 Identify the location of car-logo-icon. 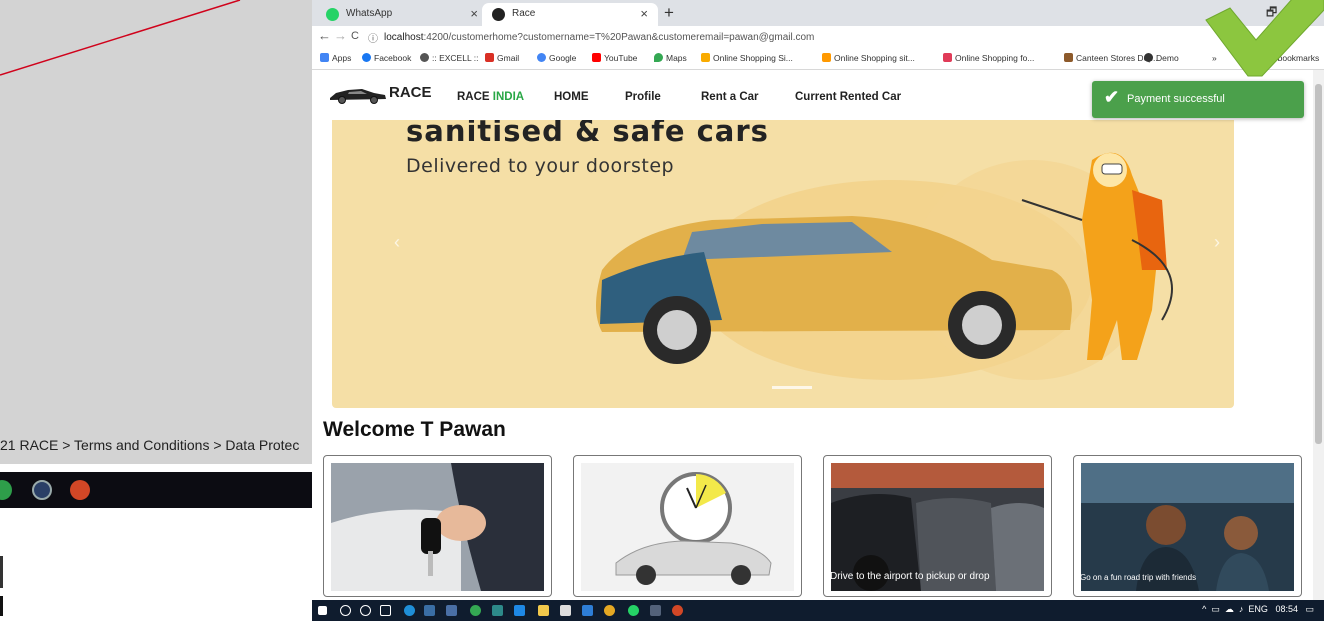
(358, 94).